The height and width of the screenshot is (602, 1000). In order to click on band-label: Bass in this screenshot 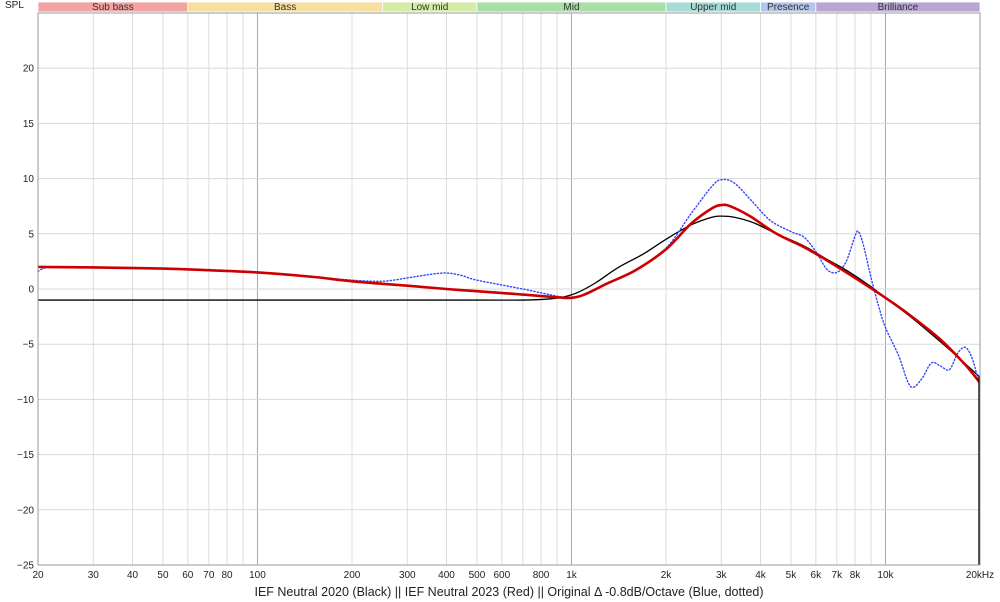, I will do `click(285, 7)`.